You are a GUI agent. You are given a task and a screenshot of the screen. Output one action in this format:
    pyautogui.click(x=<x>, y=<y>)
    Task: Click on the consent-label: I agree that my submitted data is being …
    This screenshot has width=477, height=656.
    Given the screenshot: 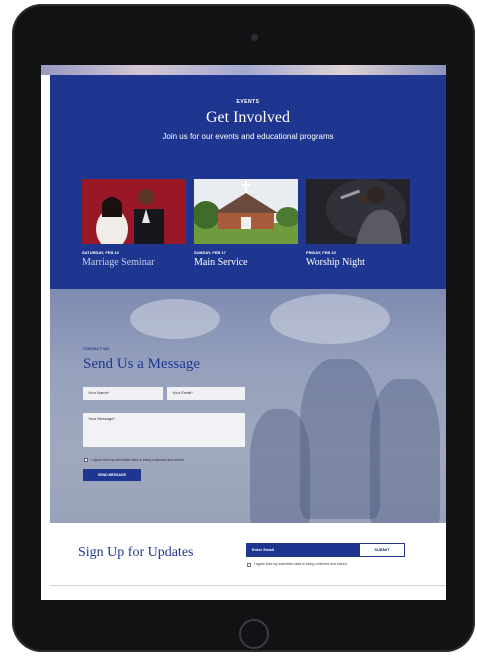 What is the action you would take?
    pyautogui.click(x=138, y=460)
    